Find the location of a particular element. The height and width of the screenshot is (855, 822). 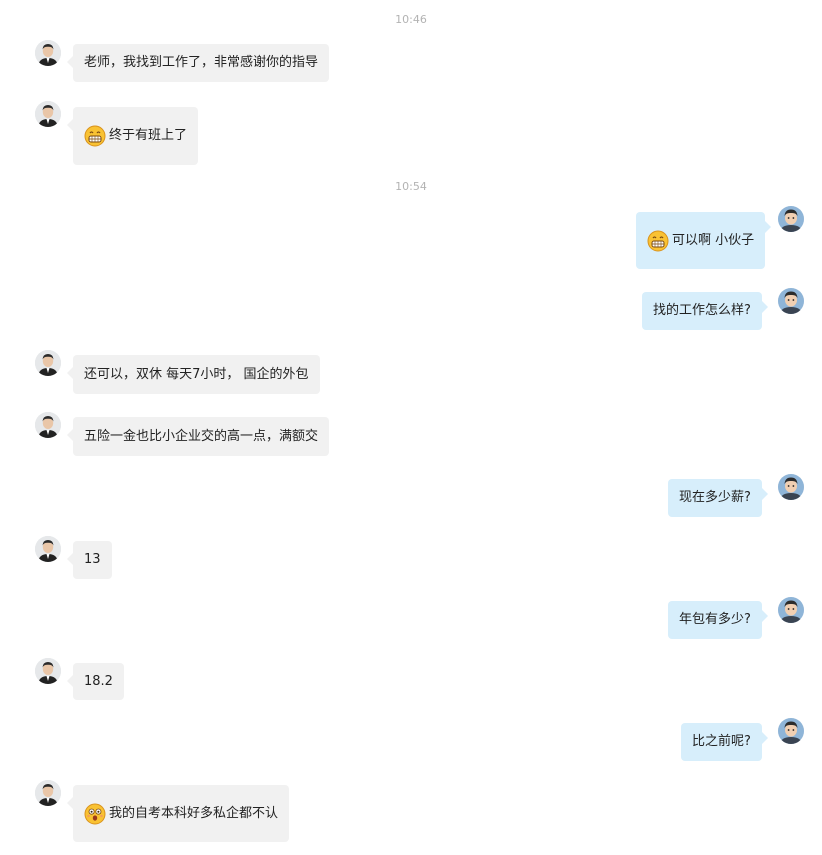

message-bubble: 还可以，双休 每天7小时， 国企的外包 is located at coordinates (193, 374).